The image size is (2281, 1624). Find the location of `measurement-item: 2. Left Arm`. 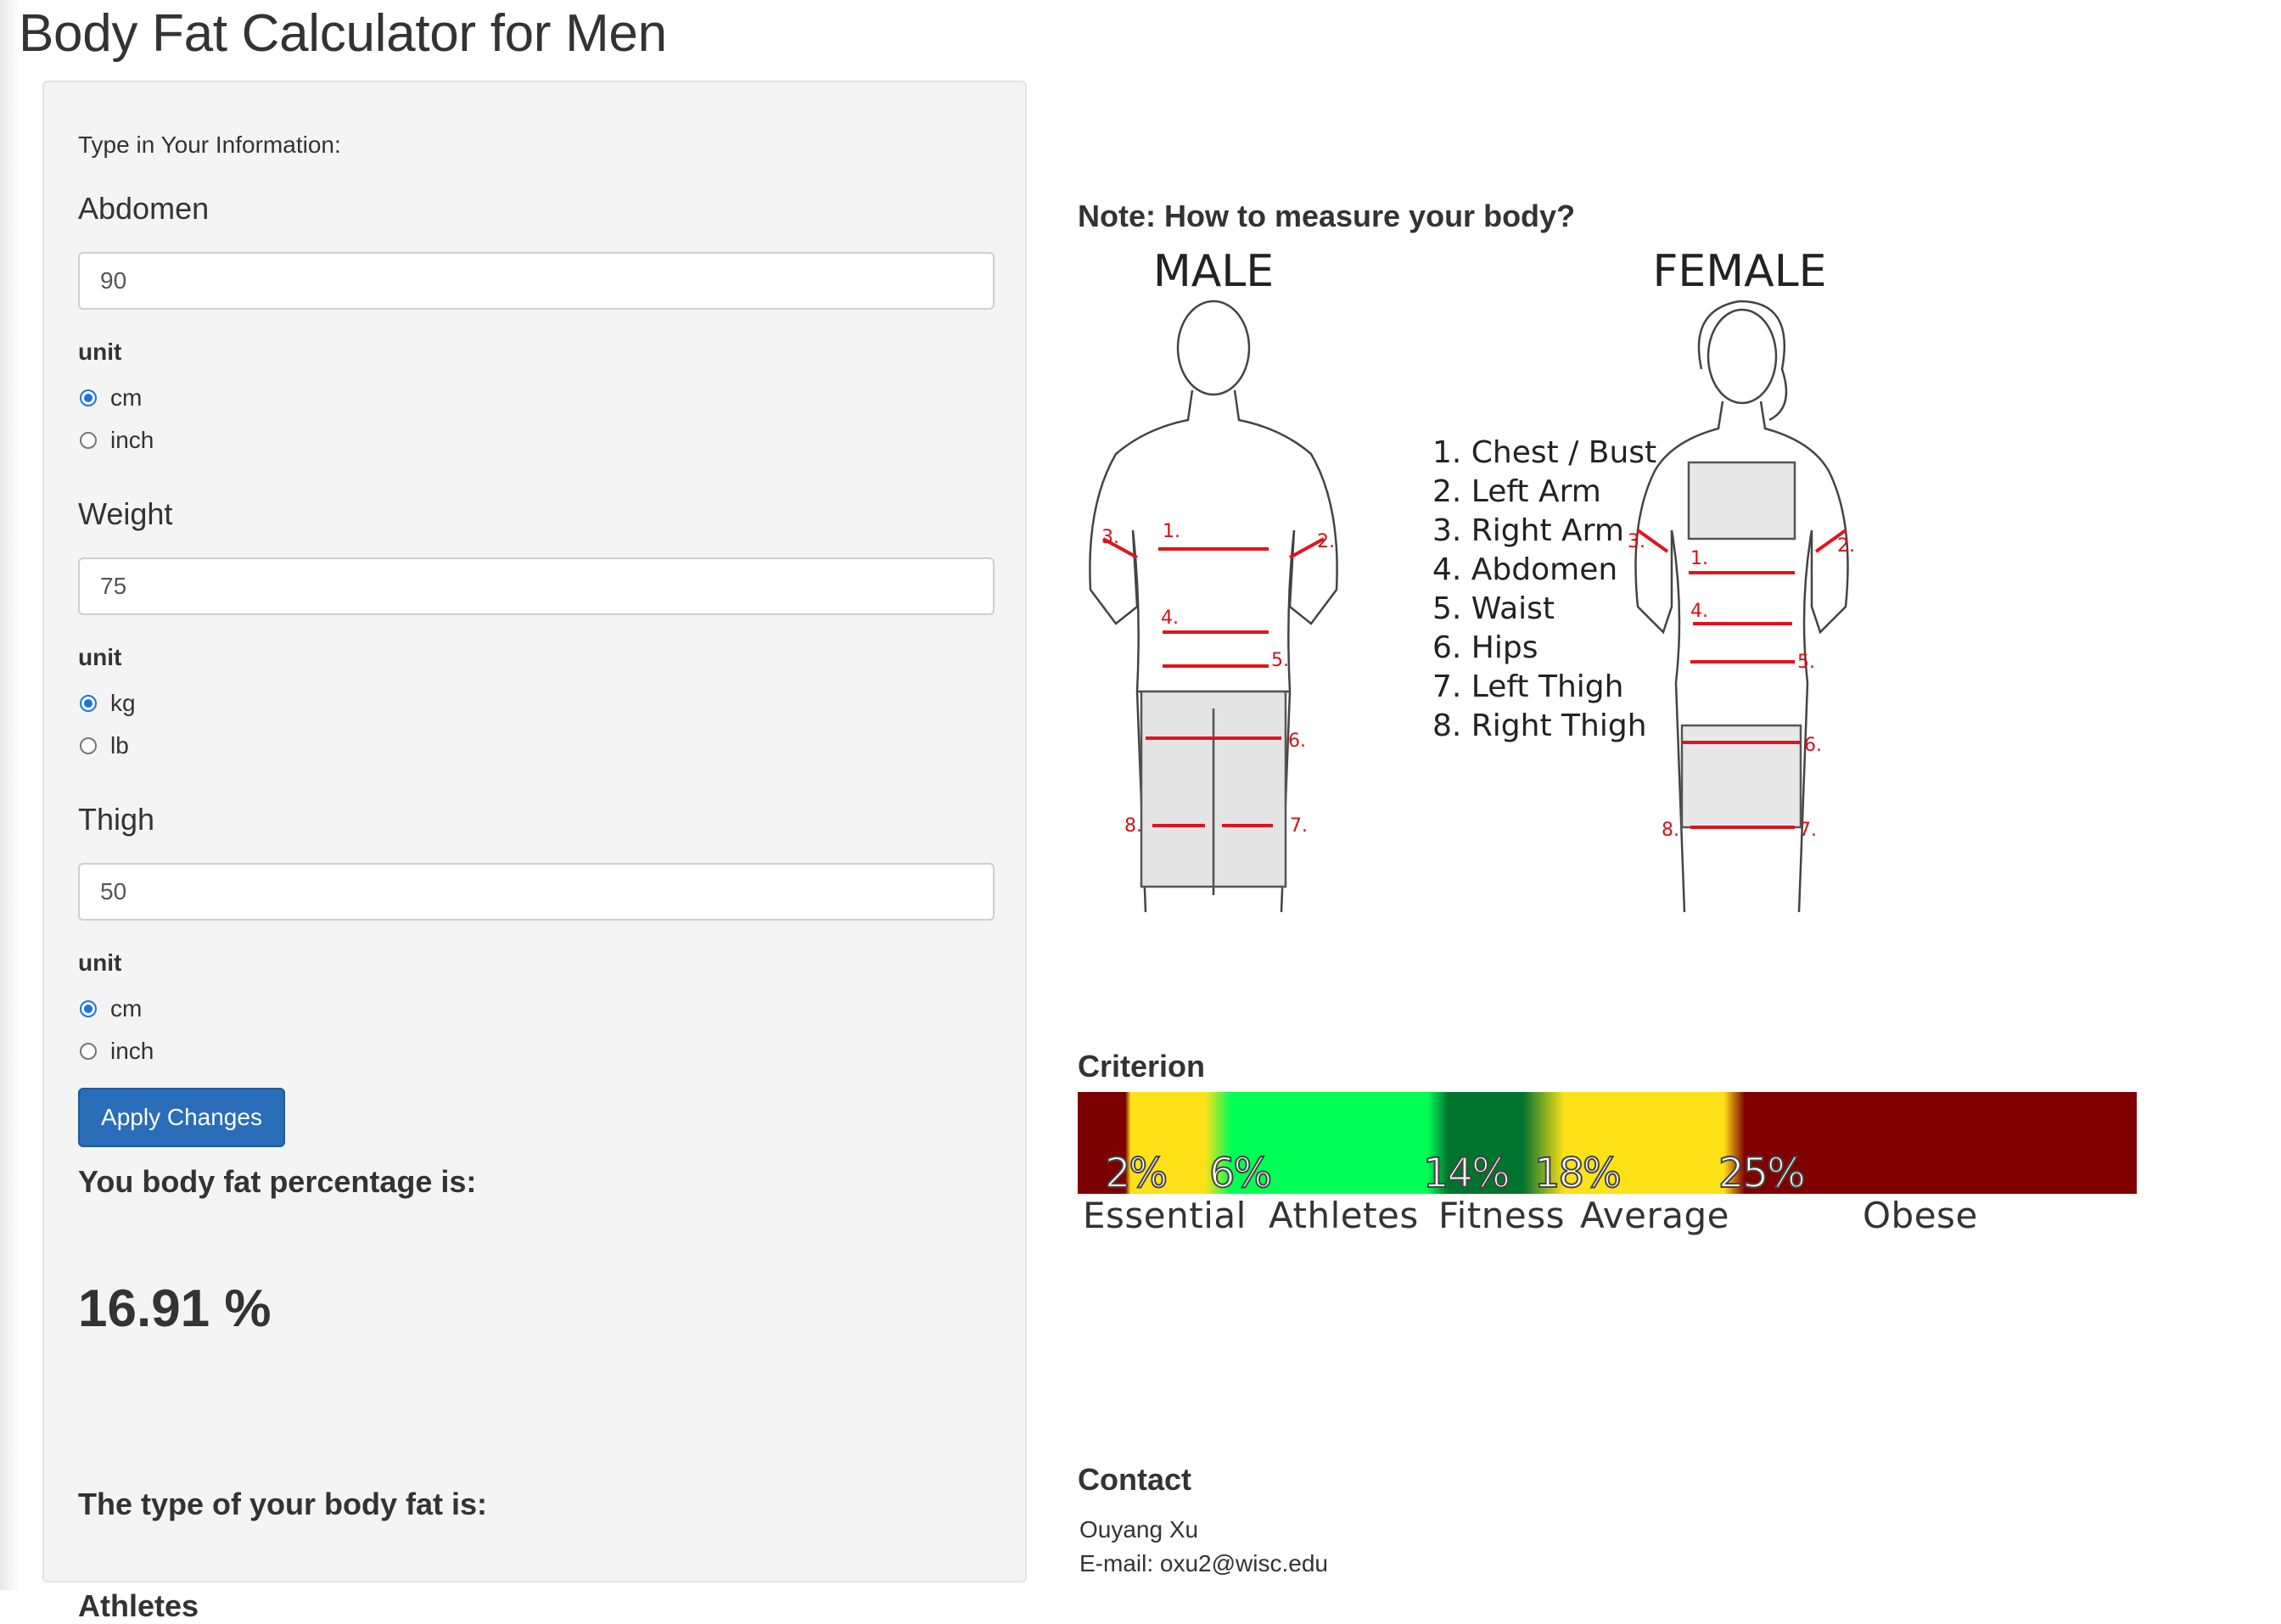

measurement-item: 2. Left Arm is located at coordinates (1517, 491).